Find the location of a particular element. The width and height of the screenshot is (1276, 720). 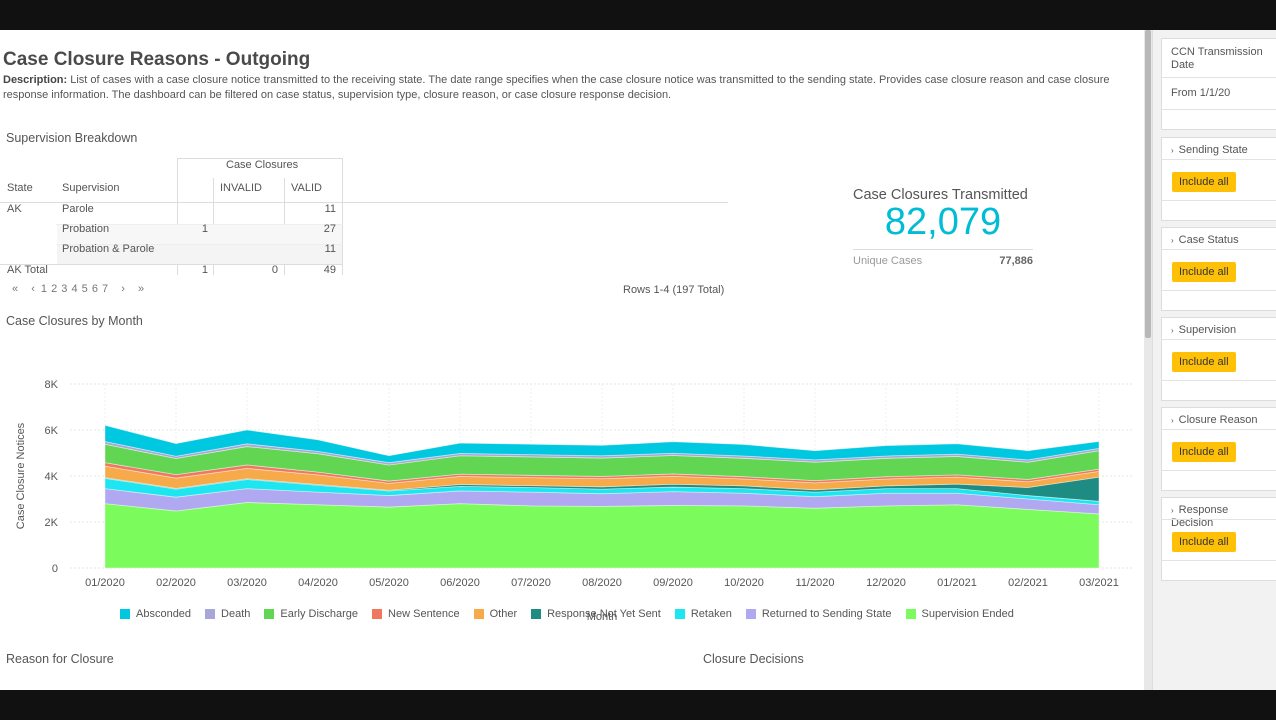

x-tick-label: 01/2020 is located at coordinates (105, 583).